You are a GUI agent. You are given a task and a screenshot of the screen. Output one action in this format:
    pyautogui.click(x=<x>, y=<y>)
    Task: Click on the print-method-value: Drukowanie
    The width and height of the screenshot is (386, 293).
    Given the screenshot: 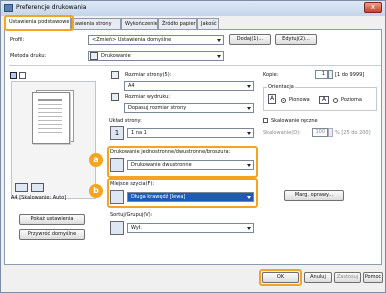 What is the action you would take?
    pyautogui.click(x=116, y=56)
    